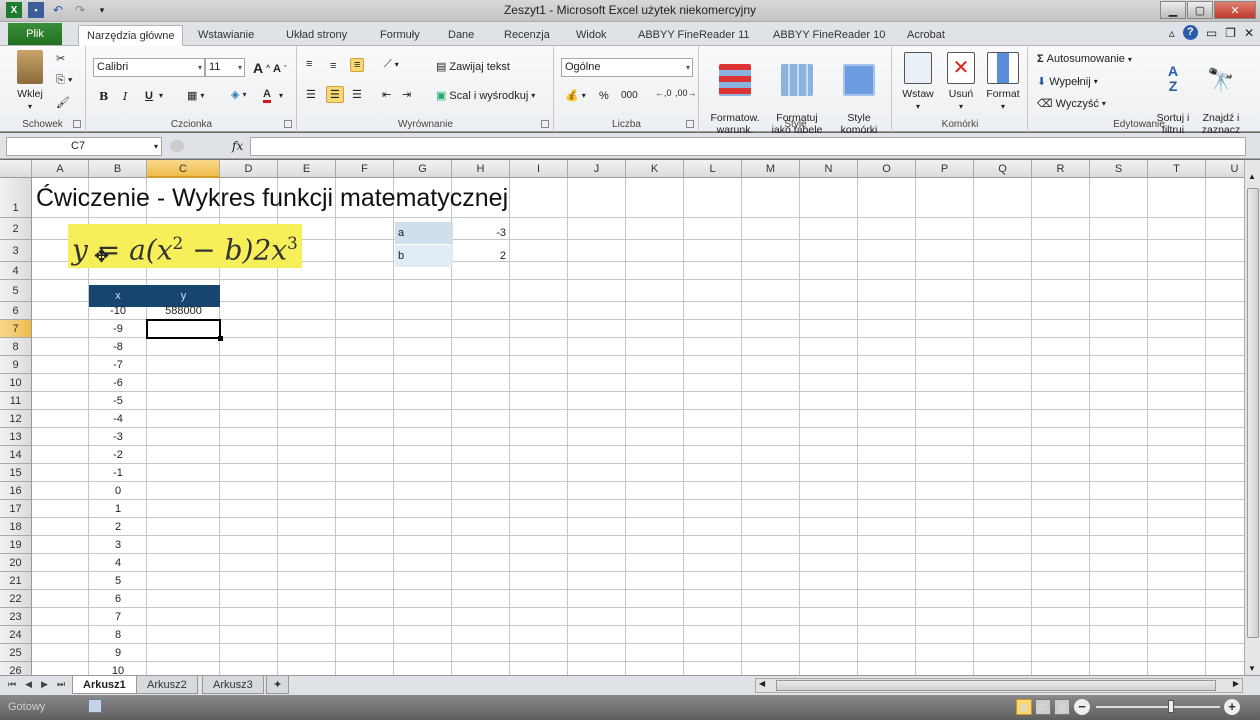  What do you see at coordinates (118, 401) in the screenshot?
I see `x-value-cell: -5` at bounding box center [118, 401].